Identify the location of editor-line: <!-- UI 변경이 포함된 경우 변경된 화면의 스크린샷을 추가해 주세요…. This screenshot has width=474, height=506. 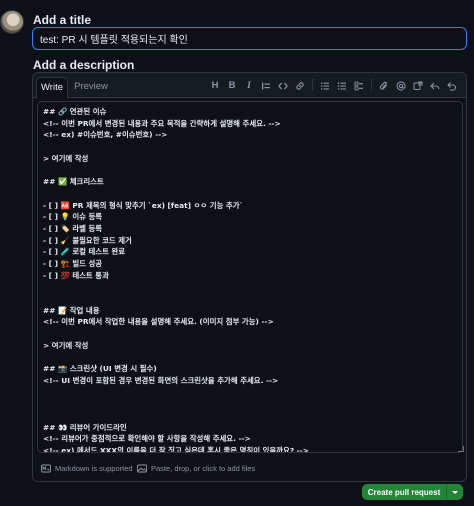
(161, 380).